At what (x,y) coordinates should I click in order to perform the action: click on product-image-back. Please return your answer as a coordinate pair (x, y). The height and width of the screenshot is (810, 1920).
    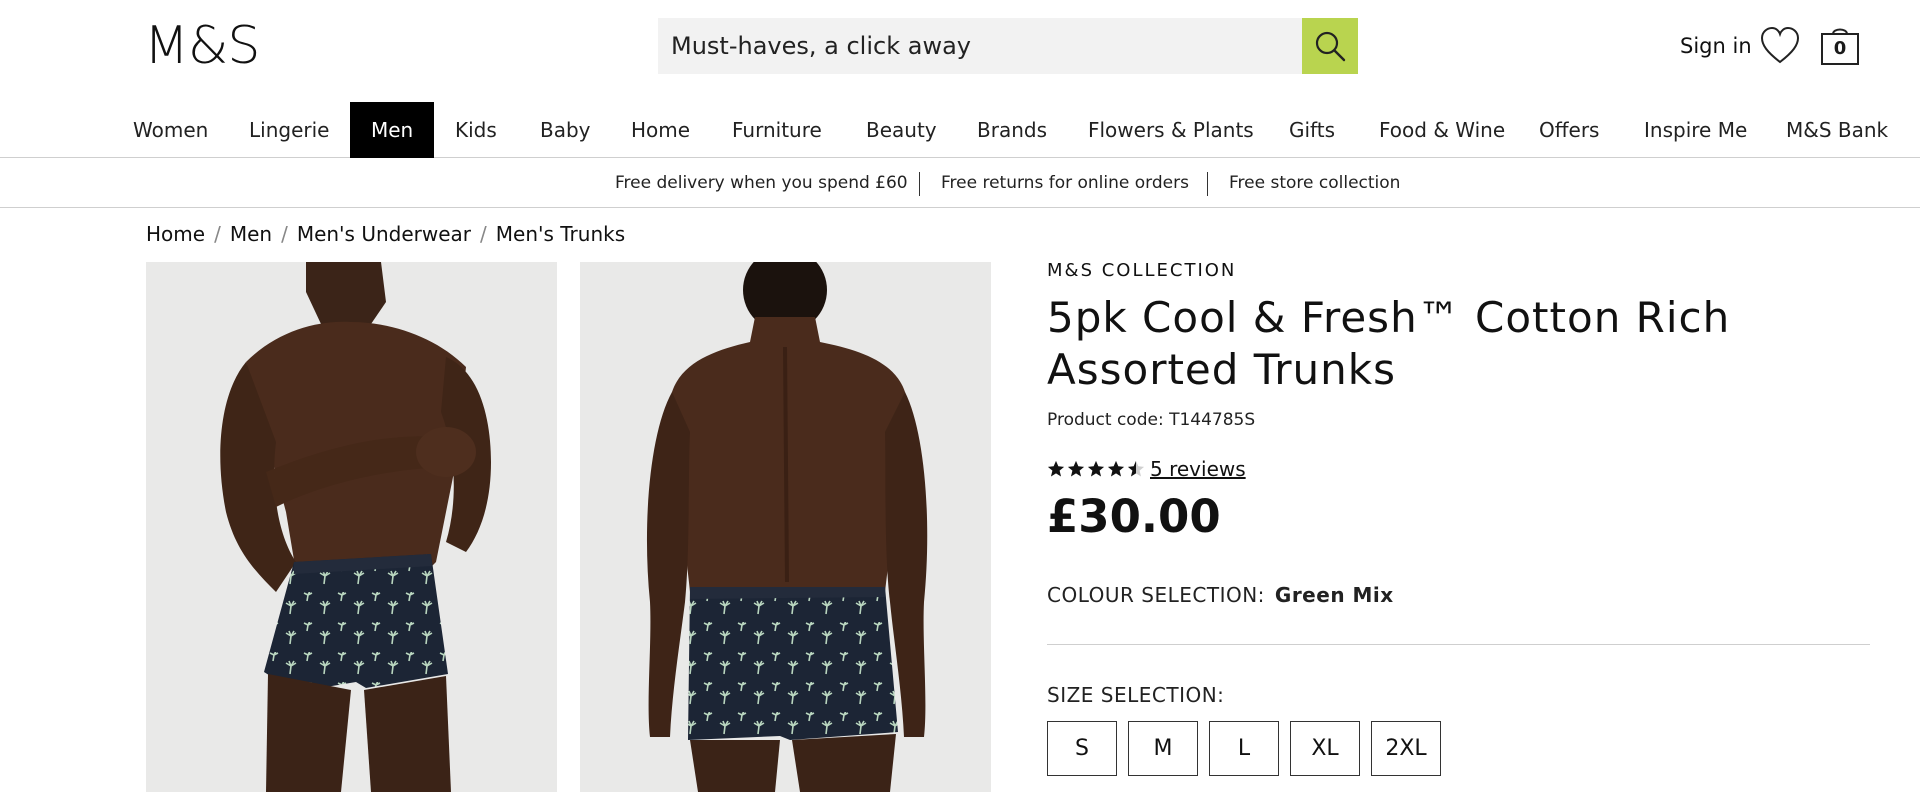
    Looking at the image, I should click on (785, 527).